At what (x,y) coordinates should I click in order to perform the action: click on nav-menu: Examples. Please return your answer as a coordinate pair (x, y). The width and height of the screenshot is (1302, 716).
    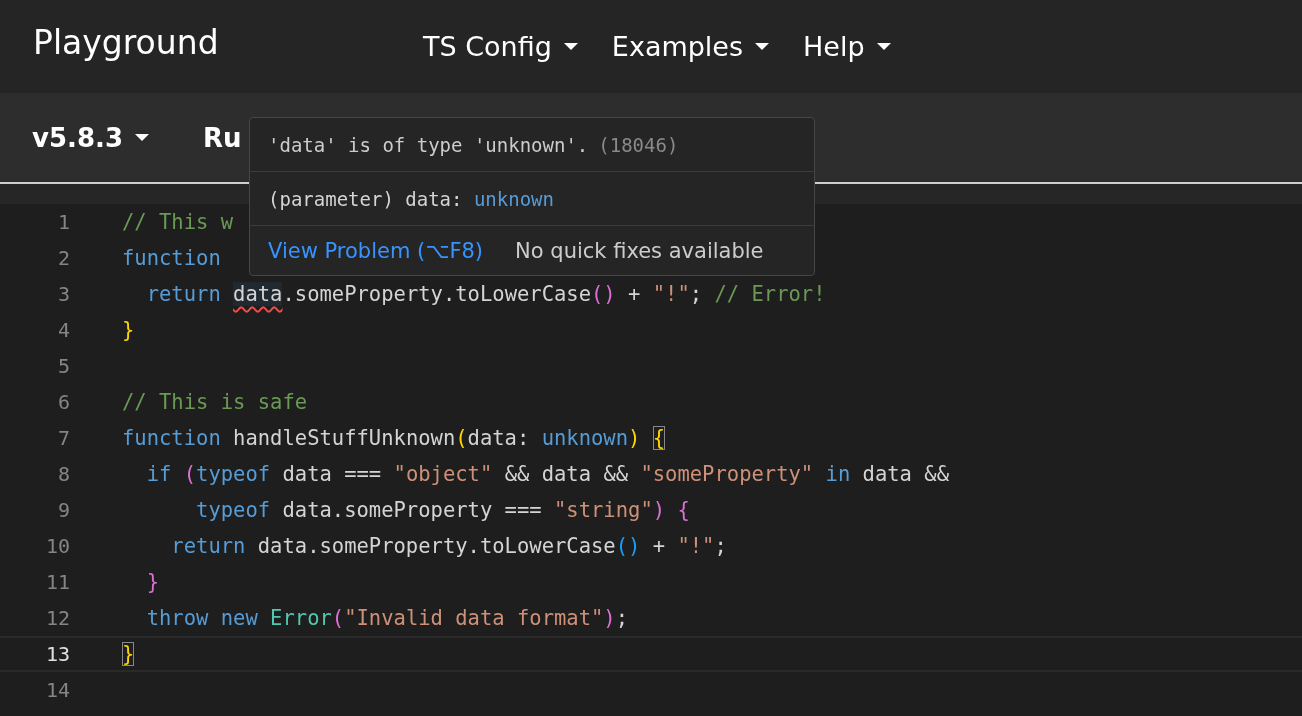
    Looking at the image, I should click on (690, 46).